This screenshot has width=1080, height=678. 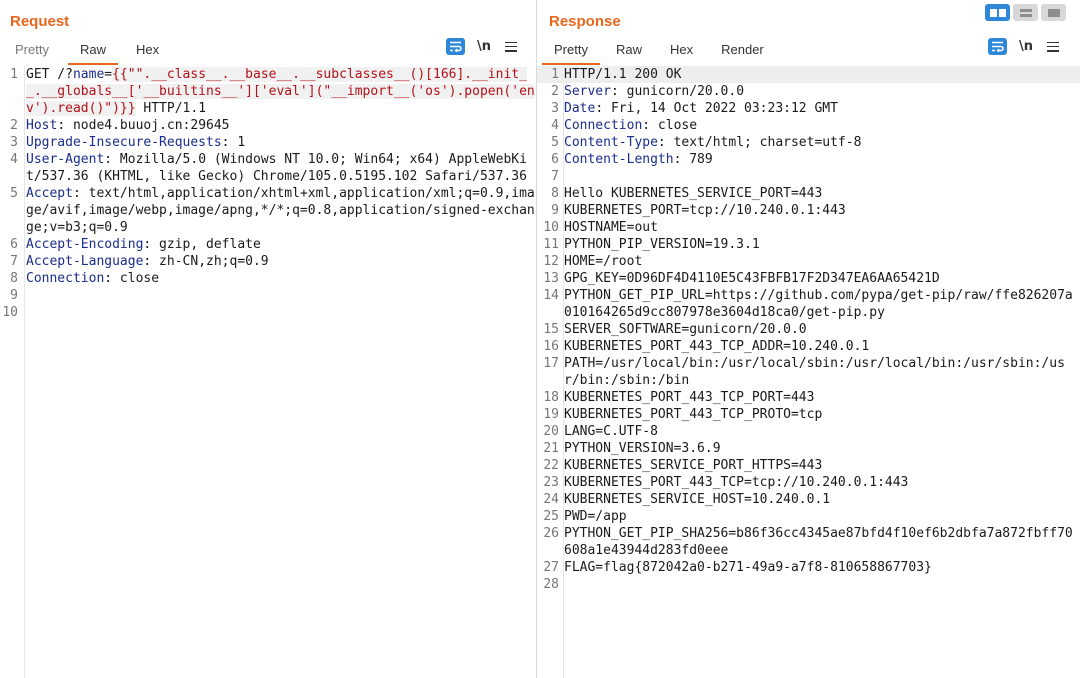 What do you see at coordinates (551, 278) in the screenshot?
I see `line-number: 13` at bounding box center [551, 278].